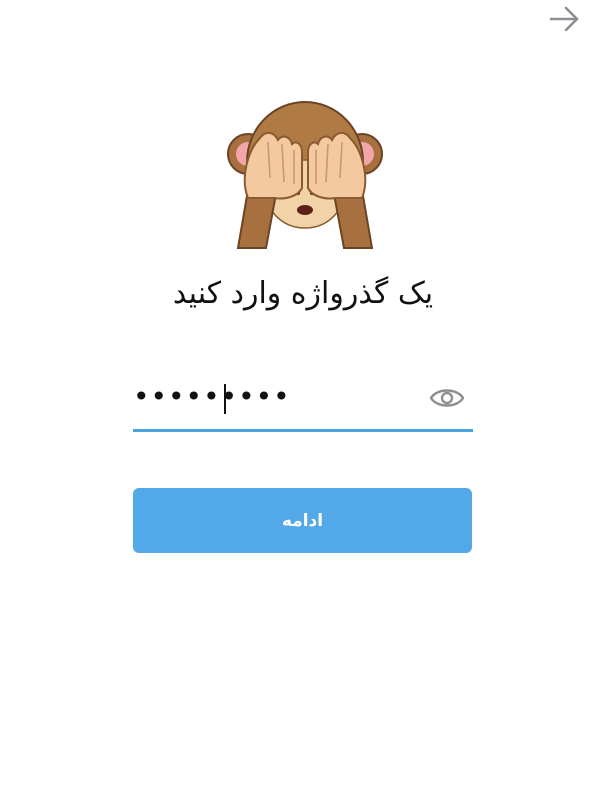 The image size is (606, 800). What do you see at coordinates (305, 174) in the screenshot?
I see `see-no-evil-monkey-icon` at bounding box center [305, 174].